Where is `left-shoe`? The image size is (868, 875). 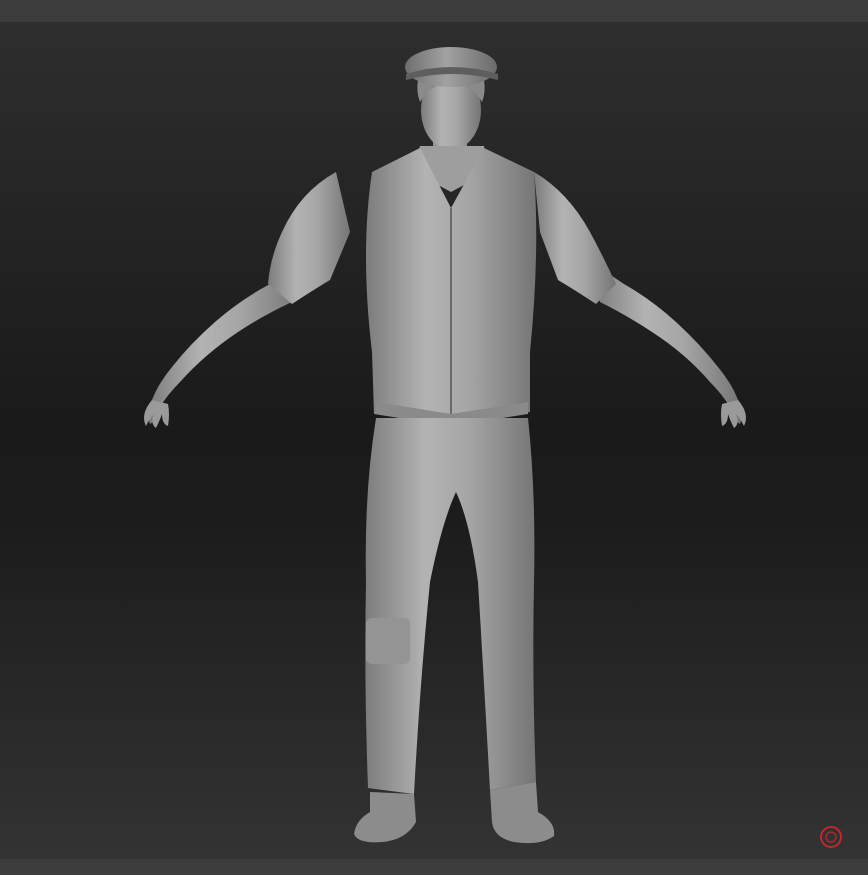
left-shoe is located at coordinates (385, 817).